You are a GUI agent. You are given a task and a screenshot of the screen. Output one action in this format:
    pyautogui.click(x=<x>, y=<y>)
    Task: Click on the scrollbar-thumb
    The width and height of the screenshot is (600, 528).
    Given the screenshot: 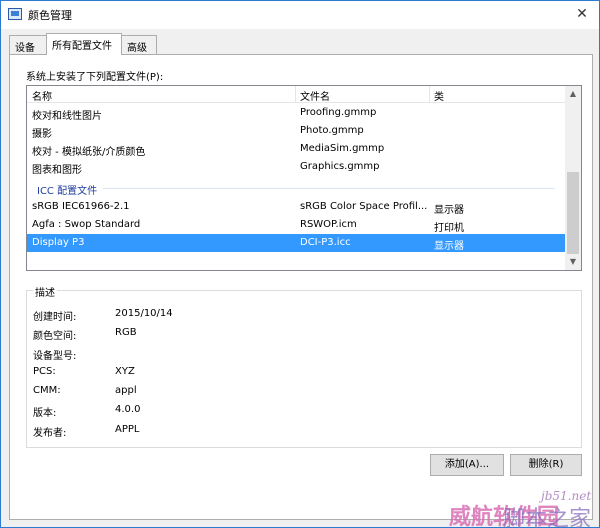 What is the action you would take?
    pyautogui.click(x=573, y=213)
    